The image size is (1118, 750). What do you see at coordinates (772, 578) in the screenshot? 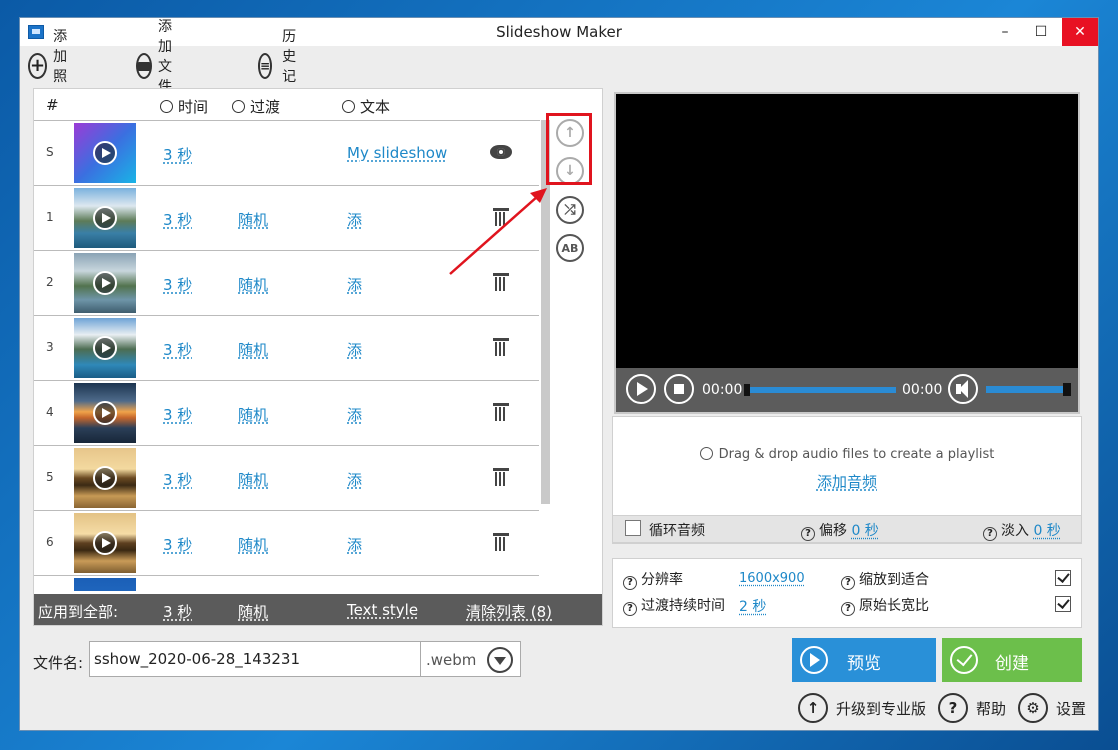
I see `resolution-value-link: 1600x900` at bounding box center [772, 578].